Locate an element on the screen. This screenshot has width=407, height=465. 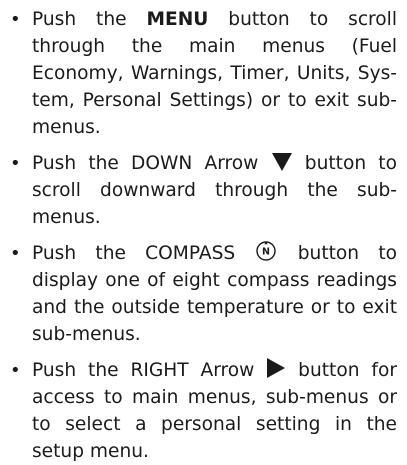
compass-letter: N is located at coordinates (266, 252).